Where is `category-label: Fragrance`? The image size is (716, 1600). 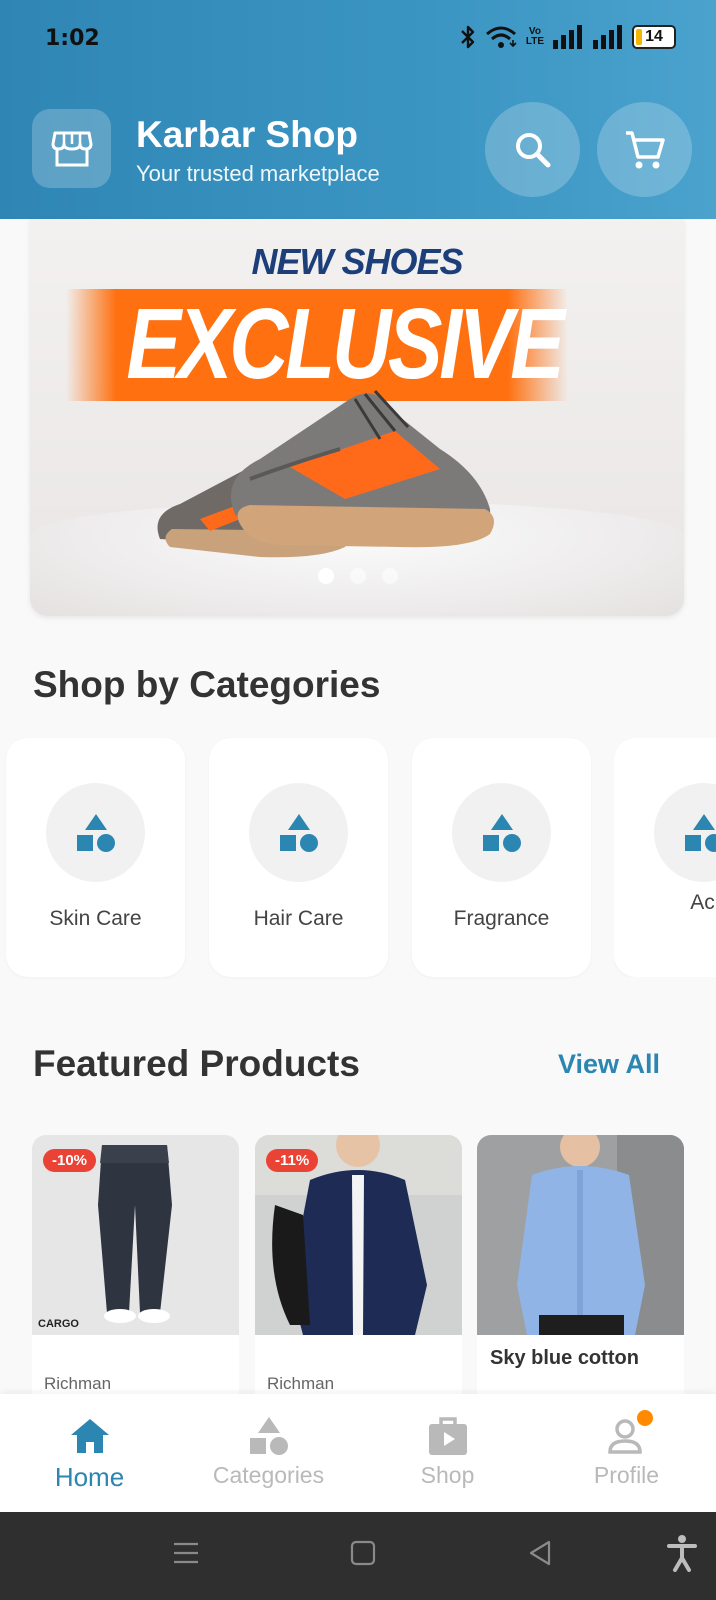 category-label: Fragrance is located at coordinates (501, 918).